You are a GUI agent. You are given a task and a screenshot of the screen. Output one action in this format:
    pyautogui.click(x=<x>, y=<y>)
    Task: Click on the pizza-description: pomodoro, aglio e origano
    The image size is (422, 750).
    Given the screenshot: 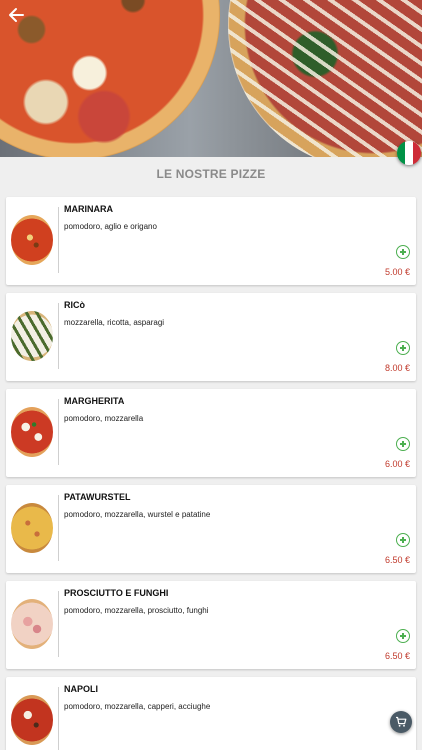 What is the action you would take?
    pyautogui.click(x=110, y=226)
    